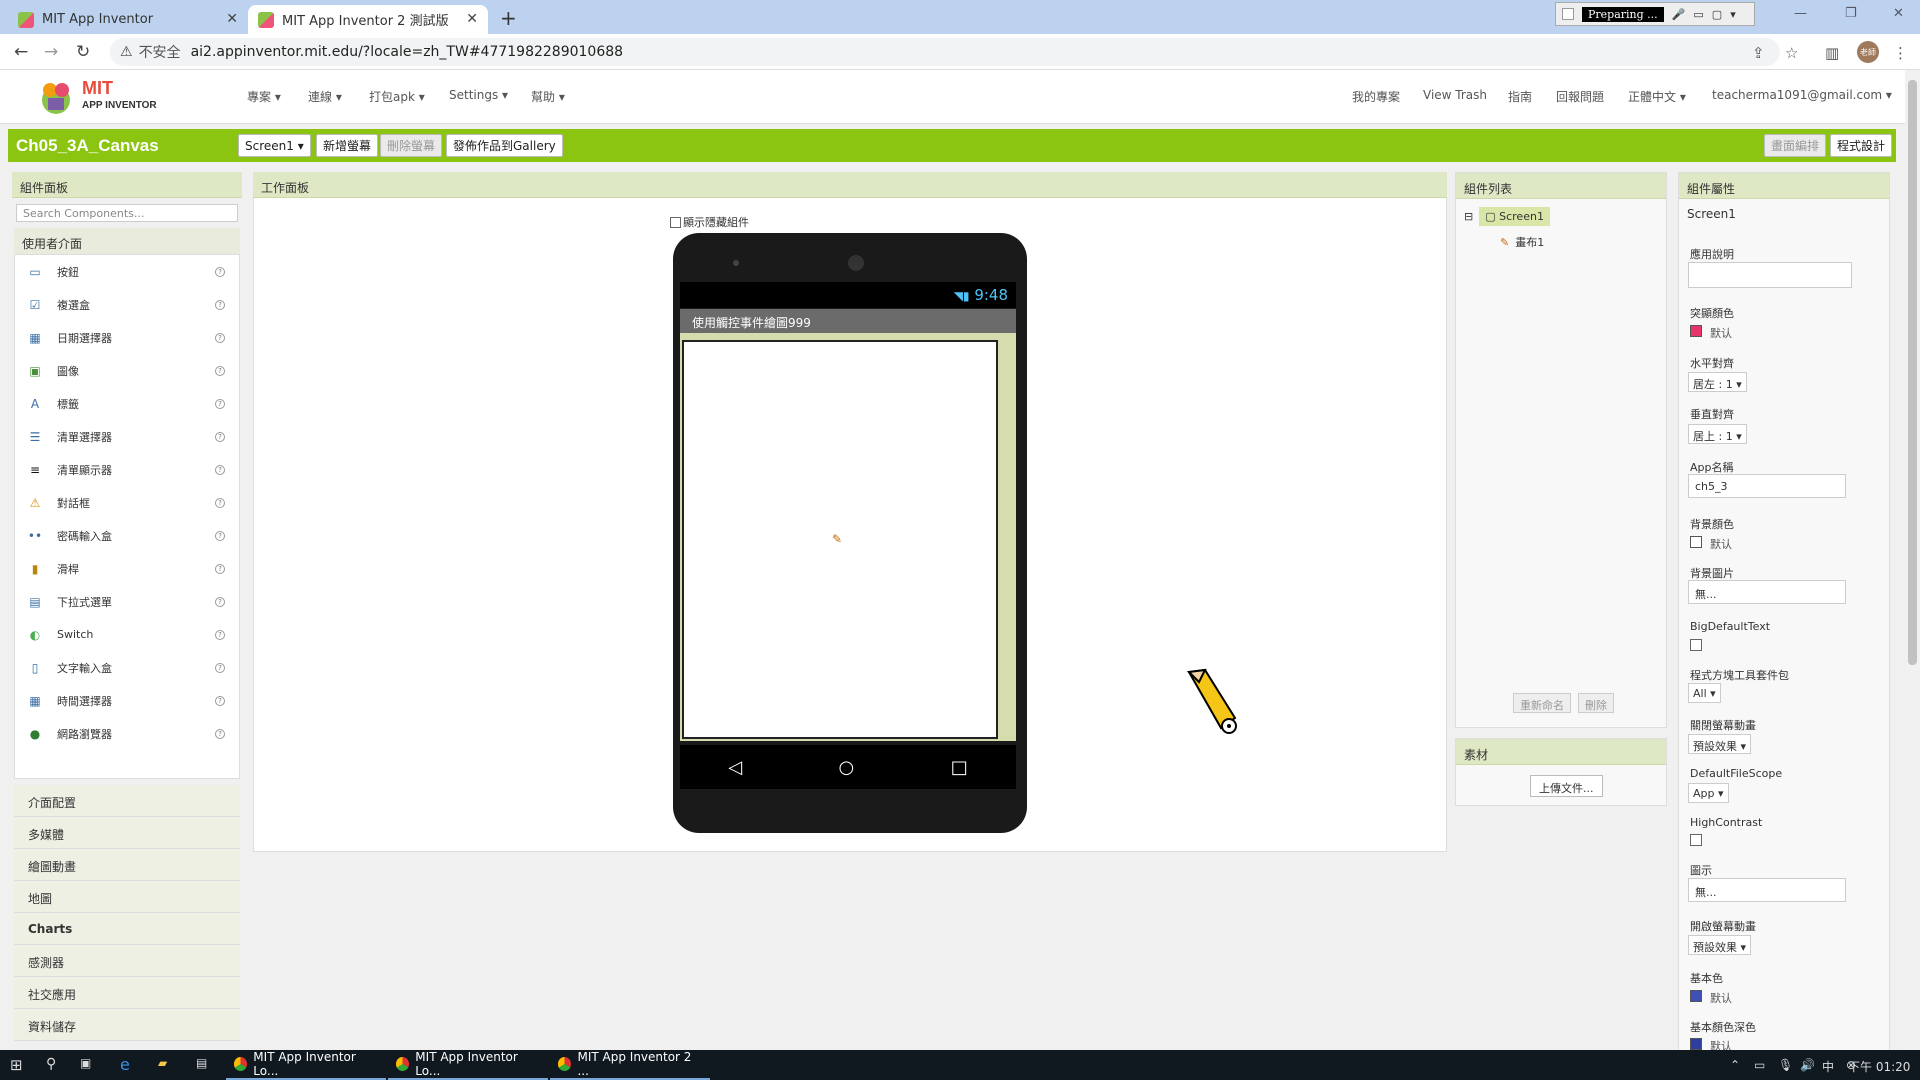  I want to click on network-icon: ▭, so click(1759, 1065).